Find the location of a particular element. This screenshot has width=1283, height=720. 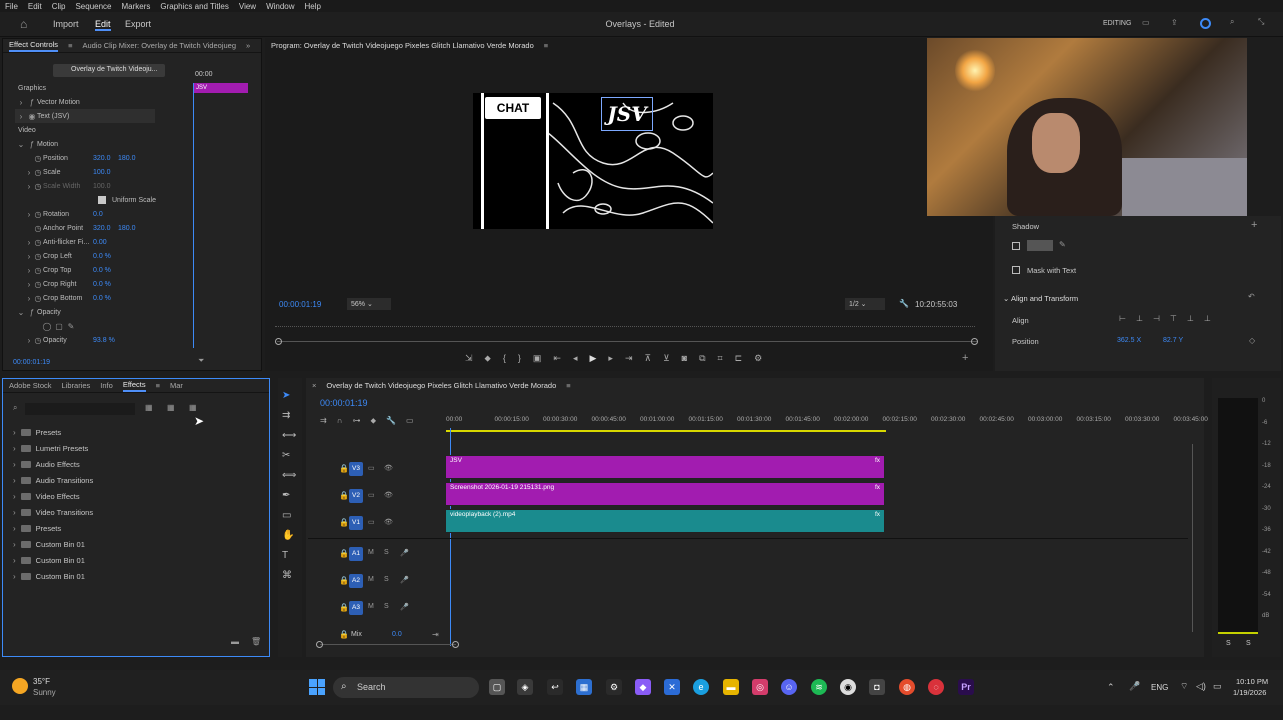

taskbar-search: Search is located at coordinates (406, 687).